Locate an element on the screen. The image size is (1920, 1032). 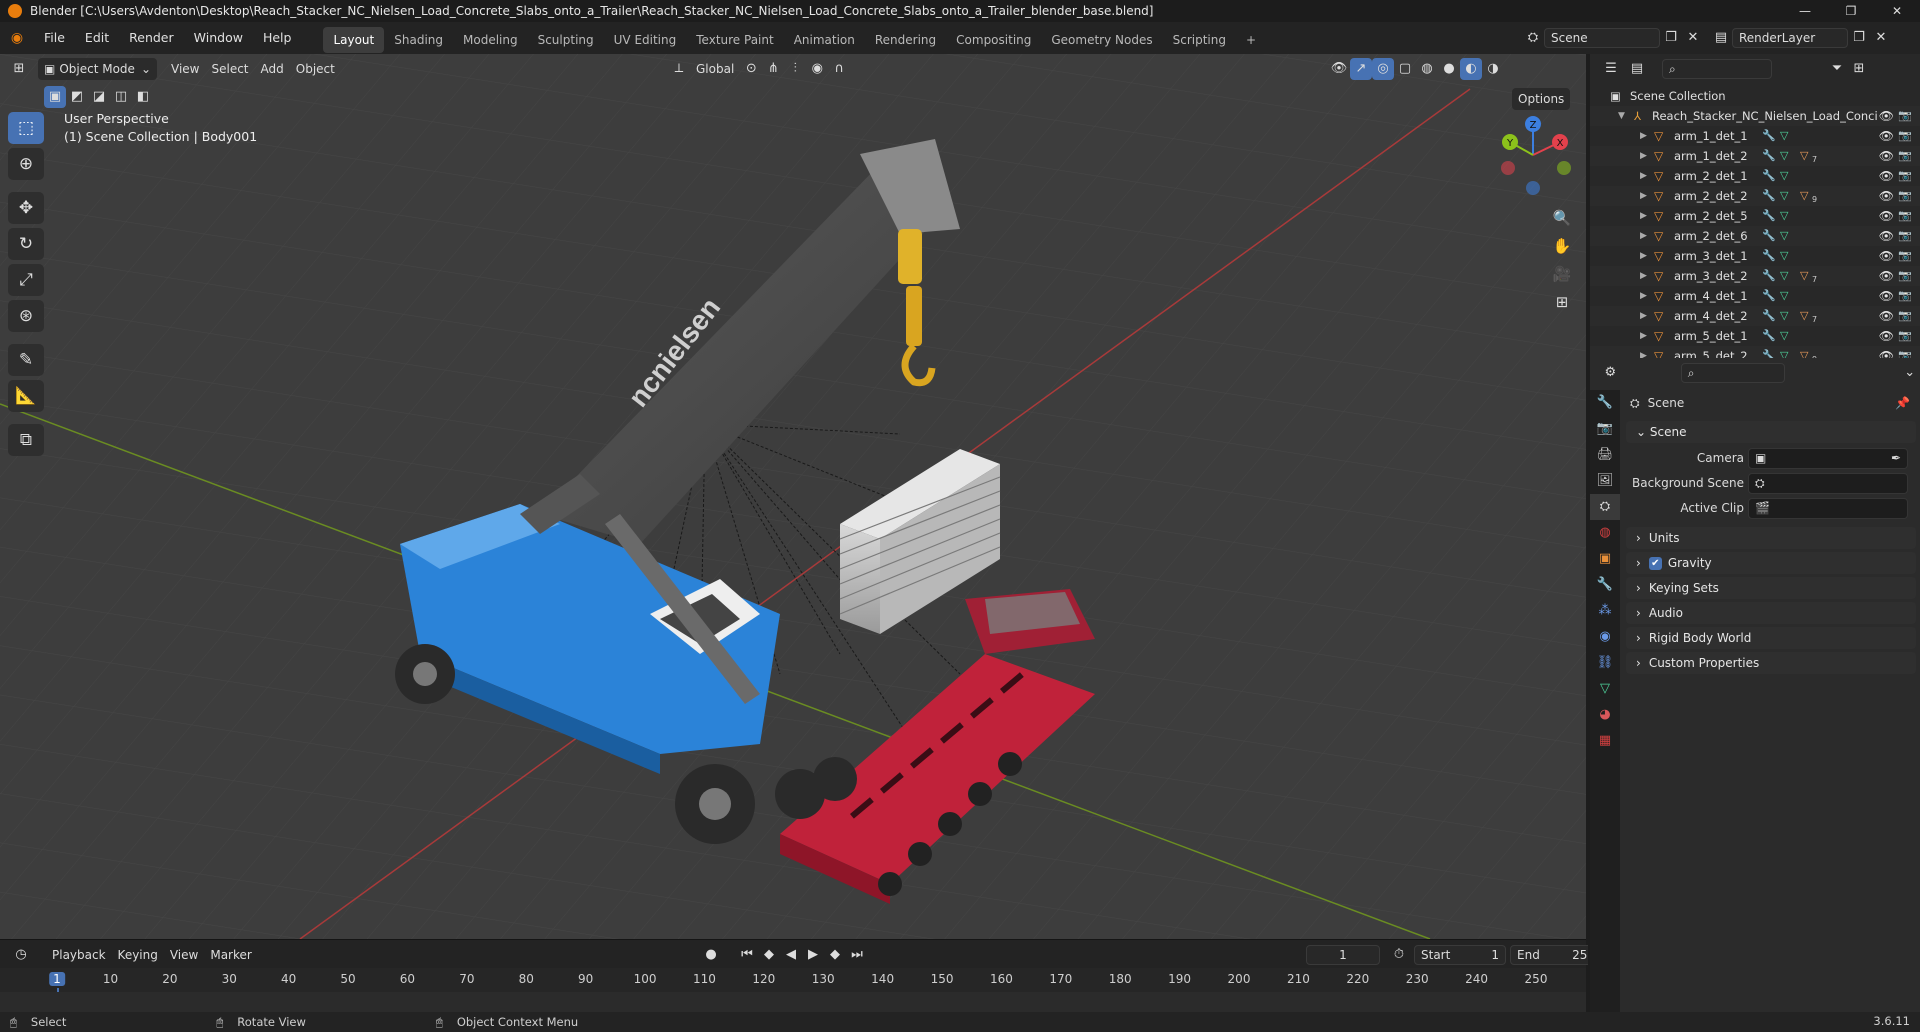
timeline-menu-keying: Keying is located at coordinates (138, 955).